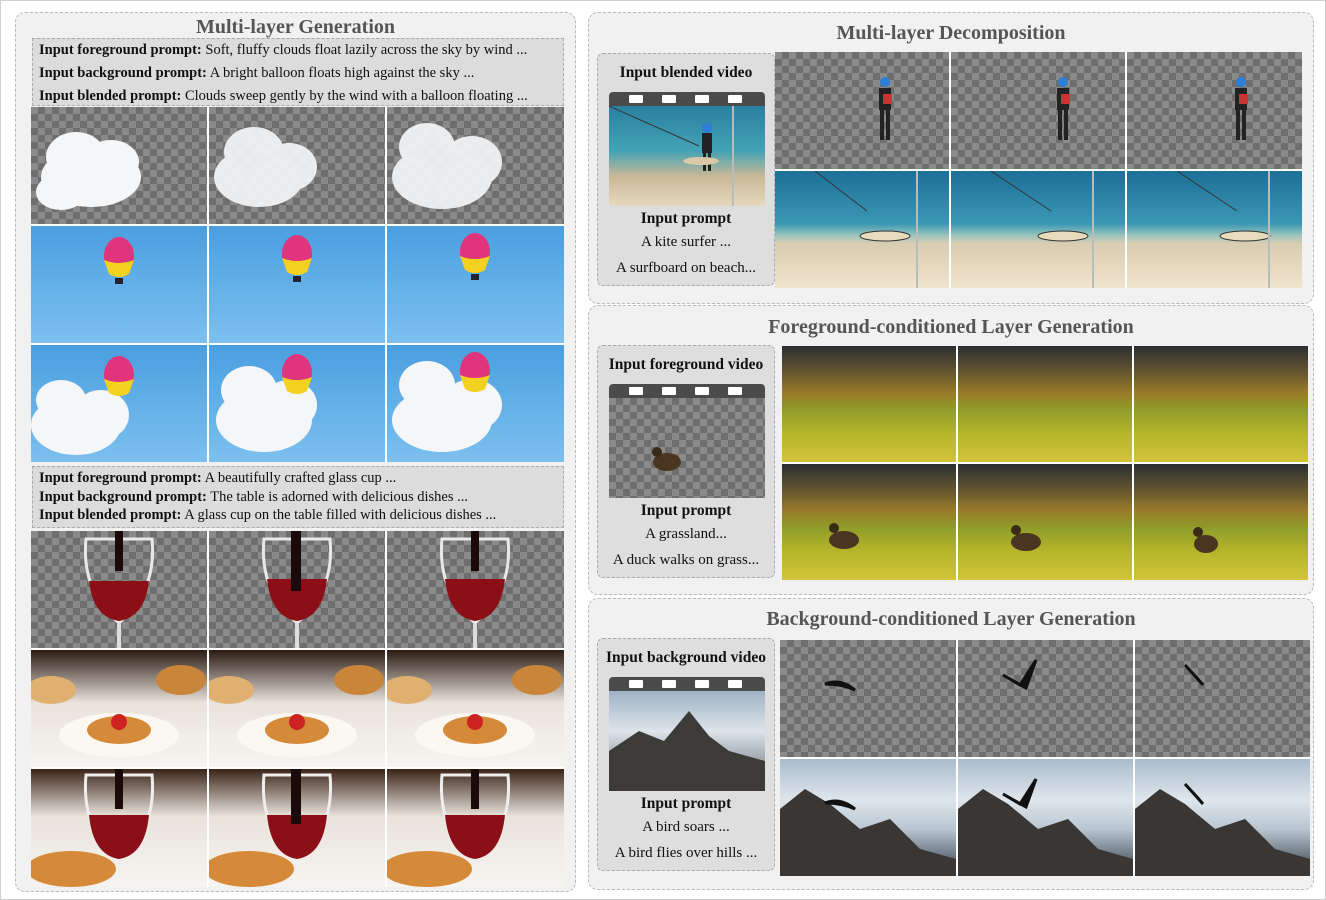  What do you see at coordinates (1045, 463) in the screenshot?
I see `foreground-grid` at bounding box center [1045, 463].